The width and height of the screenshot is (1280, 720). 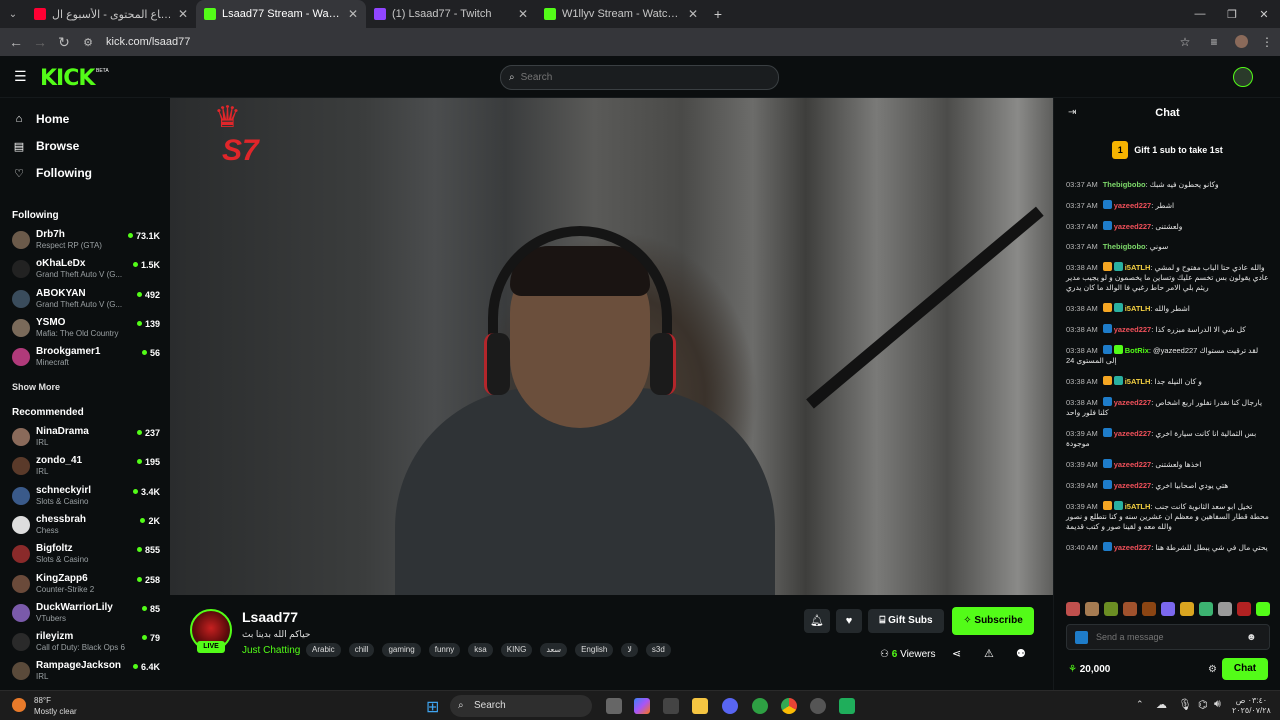 What do you see at coordinates (36, 387) in the screenshot?
I see `show-more-link: Show More` at bounding box center [36, 387].